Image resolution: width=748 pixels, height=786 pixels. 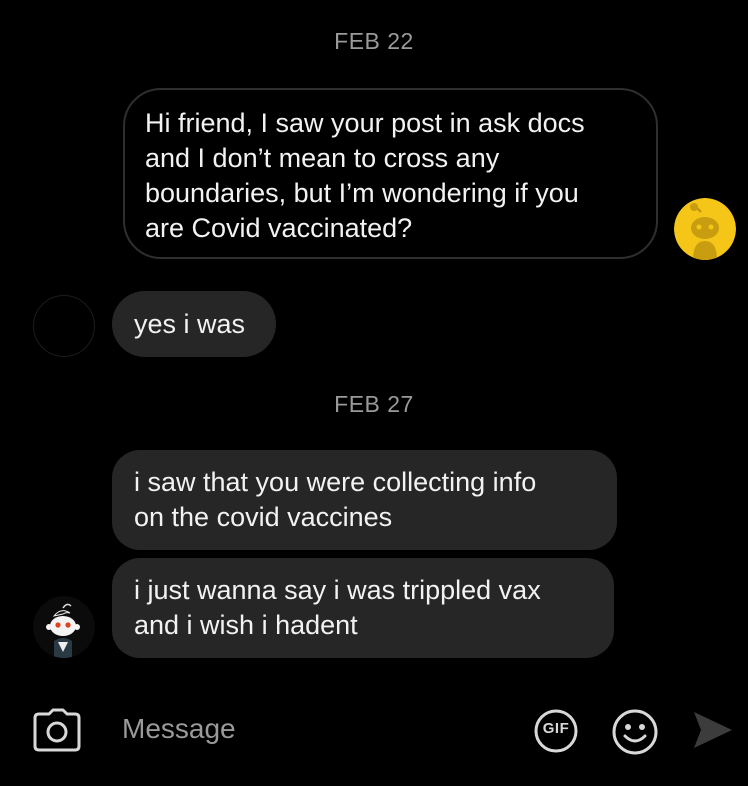 What do you see at coordinates (57, 730) in the screenshot?
I see `camera-icon` at bounding box center [57, 730].